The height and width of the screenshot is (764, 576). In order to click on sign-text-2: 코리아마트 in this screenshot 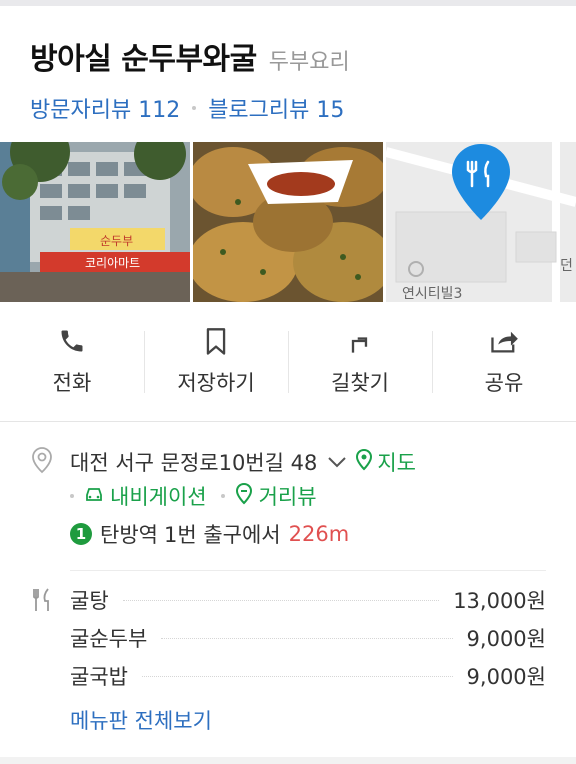, I will do `click(112, 263)`.